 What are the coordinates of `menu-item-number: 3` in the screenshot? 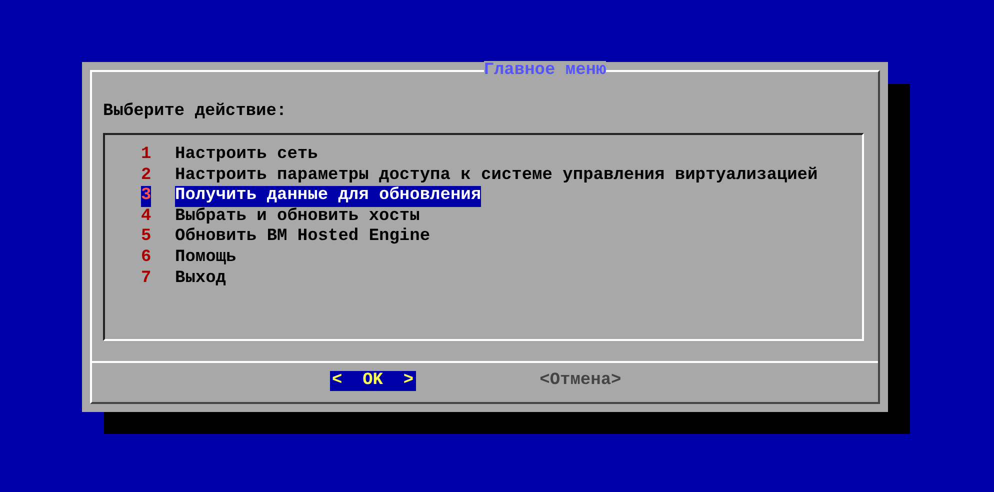 It's located at (146, 196).